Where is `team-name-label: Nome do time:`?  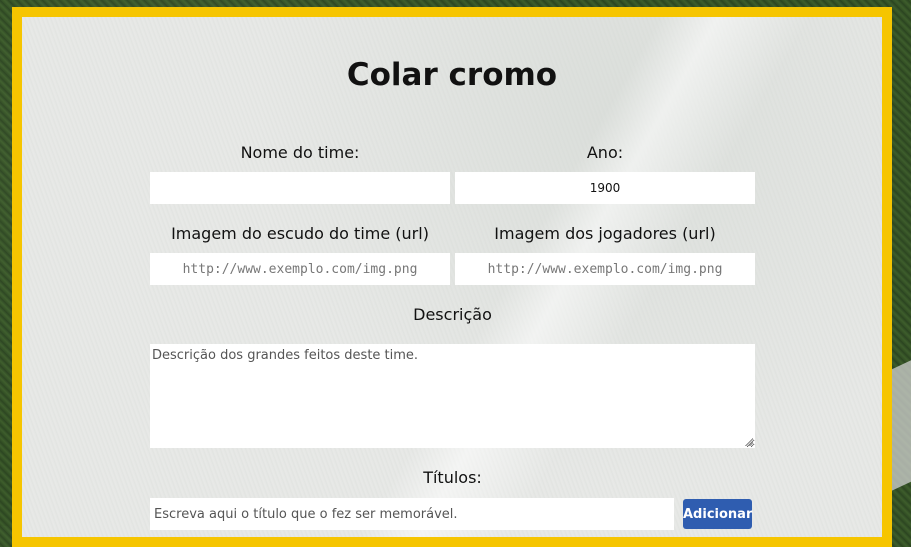
team-name-label: Nome do time: is located at coordinates (300, 152).